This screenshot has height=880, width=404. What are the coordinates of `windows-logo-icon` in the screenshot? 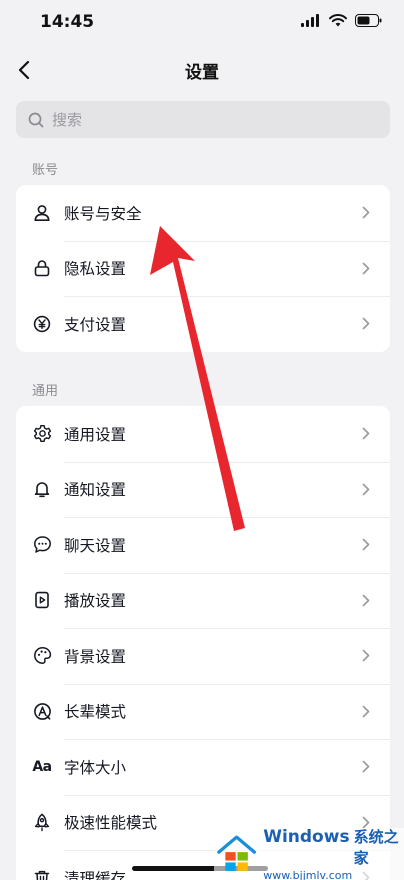 It's located at (237, 853).